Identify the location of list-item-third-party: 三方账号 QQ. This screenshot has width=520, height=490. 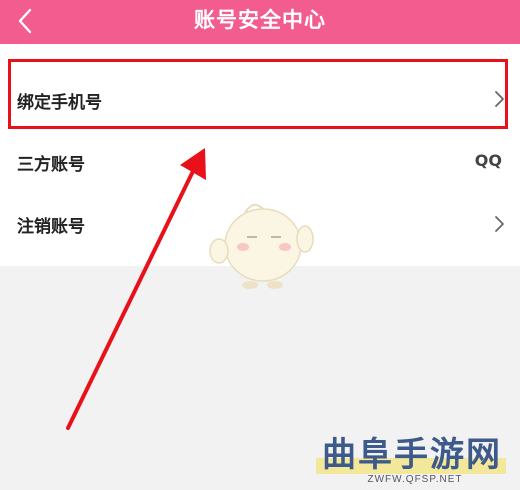
(260, 162).